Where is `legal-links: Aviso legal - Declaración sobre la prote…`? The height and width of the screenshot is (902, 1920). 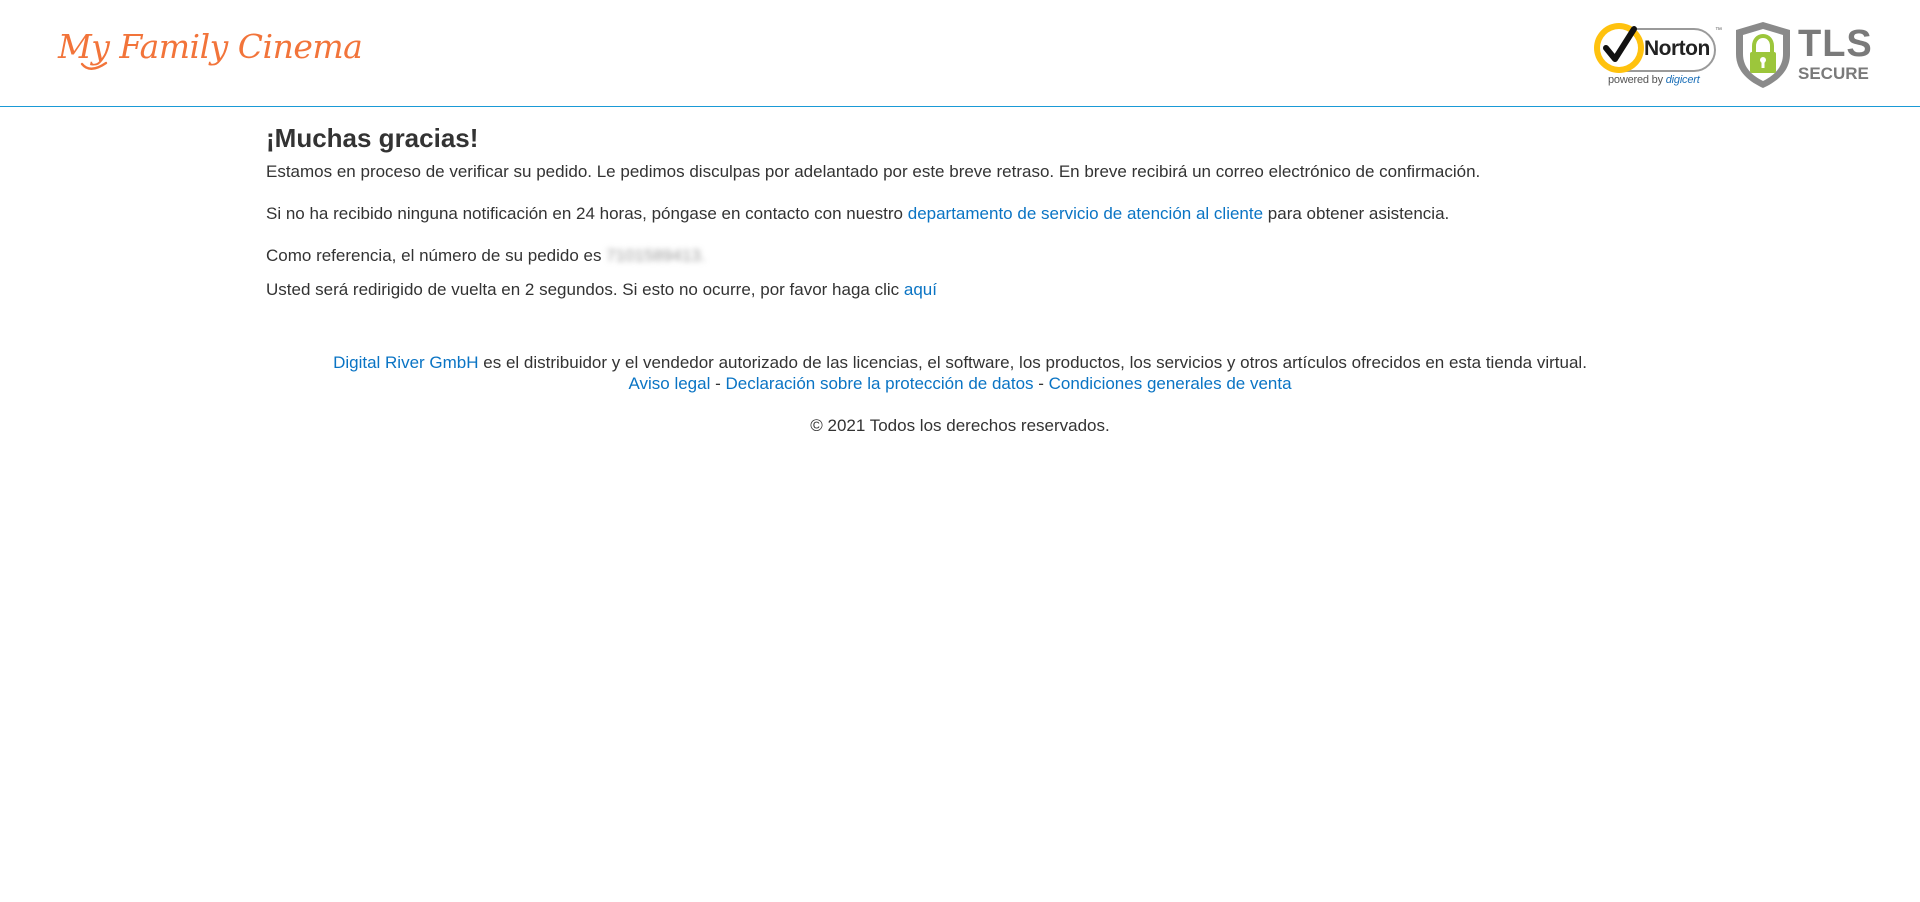
legal-links: Aviso legal - Declaración sobre la prote… is located at coordinates (960, 383).